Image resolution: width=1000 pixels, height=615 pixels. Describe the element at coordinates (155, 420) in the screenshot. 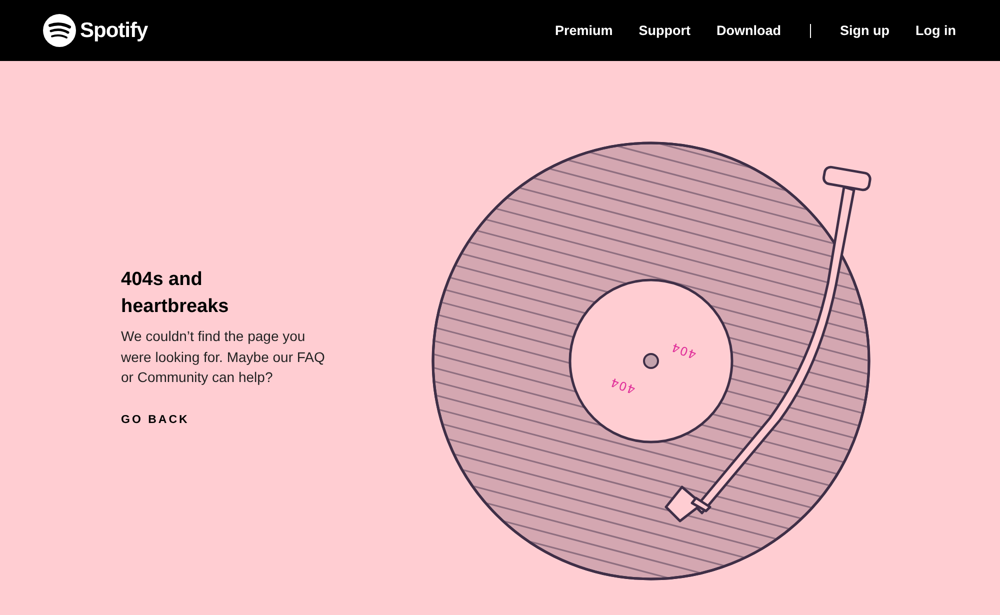

I see `go-back-link: GO BACK` at that location.